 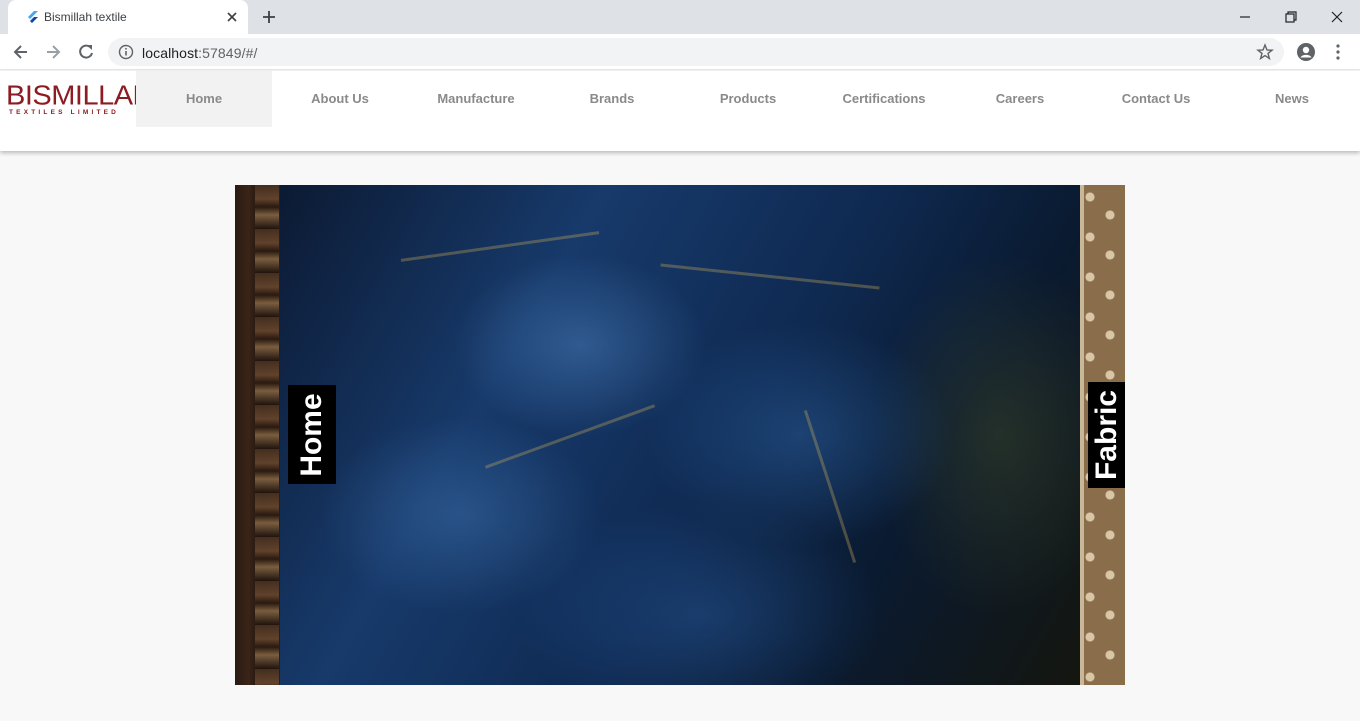 I want to click on slide-label-home-text: Home, so click(x=311, y=434).